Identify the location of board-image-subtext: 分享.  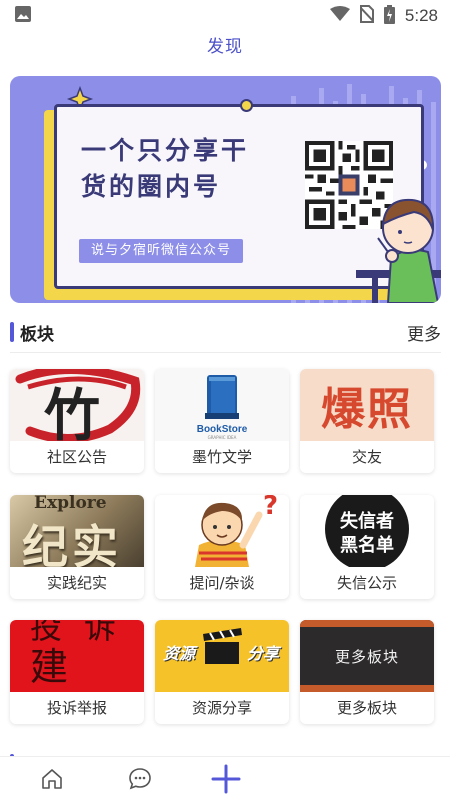
(263, 653).